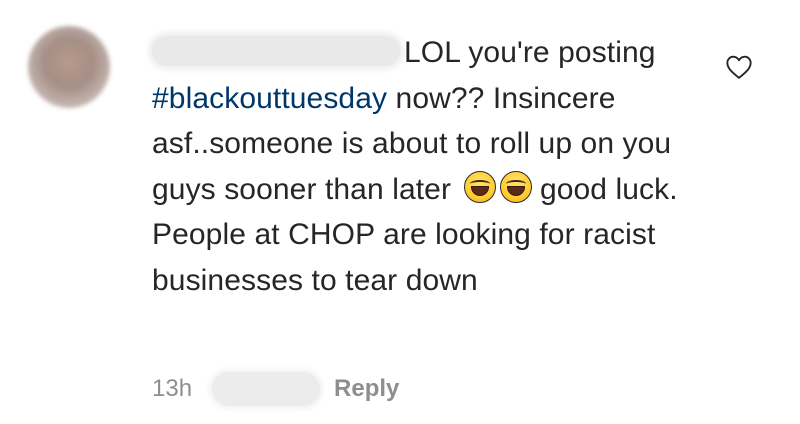 The image size is (800, 424). Describe the element at coordinates (172, 389) in the screenshot. I see `comment-timestamp: 13h` at that location.